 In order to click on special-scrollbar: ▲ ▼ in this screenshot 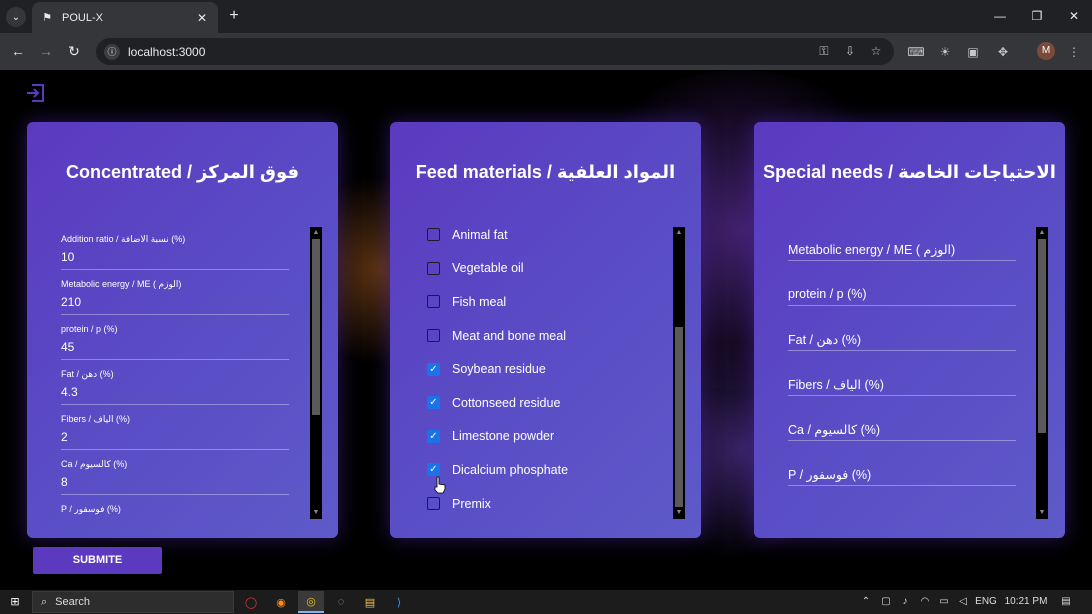, I will do `click(1042, 373)`.